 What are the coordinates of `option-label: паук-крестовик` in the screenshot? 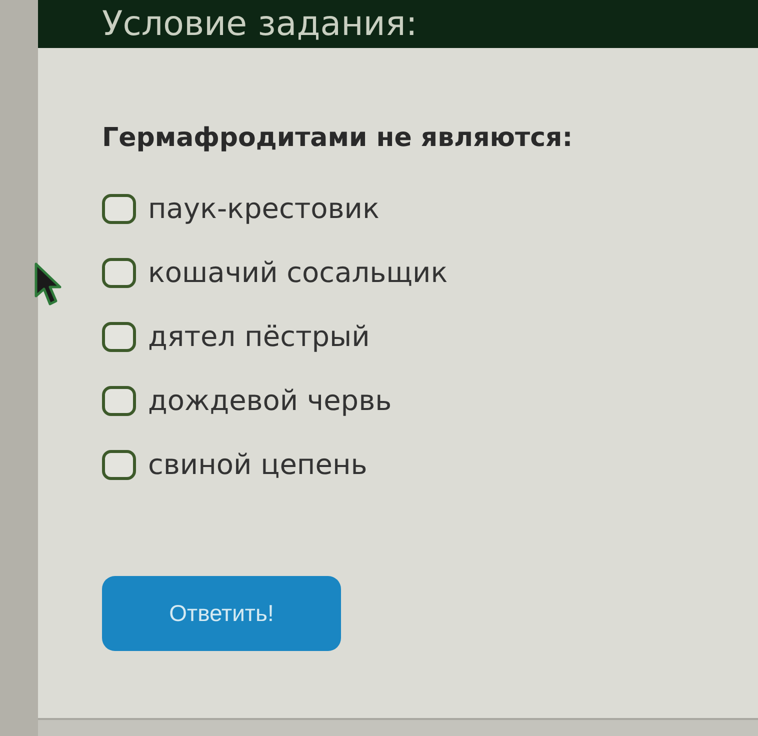 It's located at (264, 209).